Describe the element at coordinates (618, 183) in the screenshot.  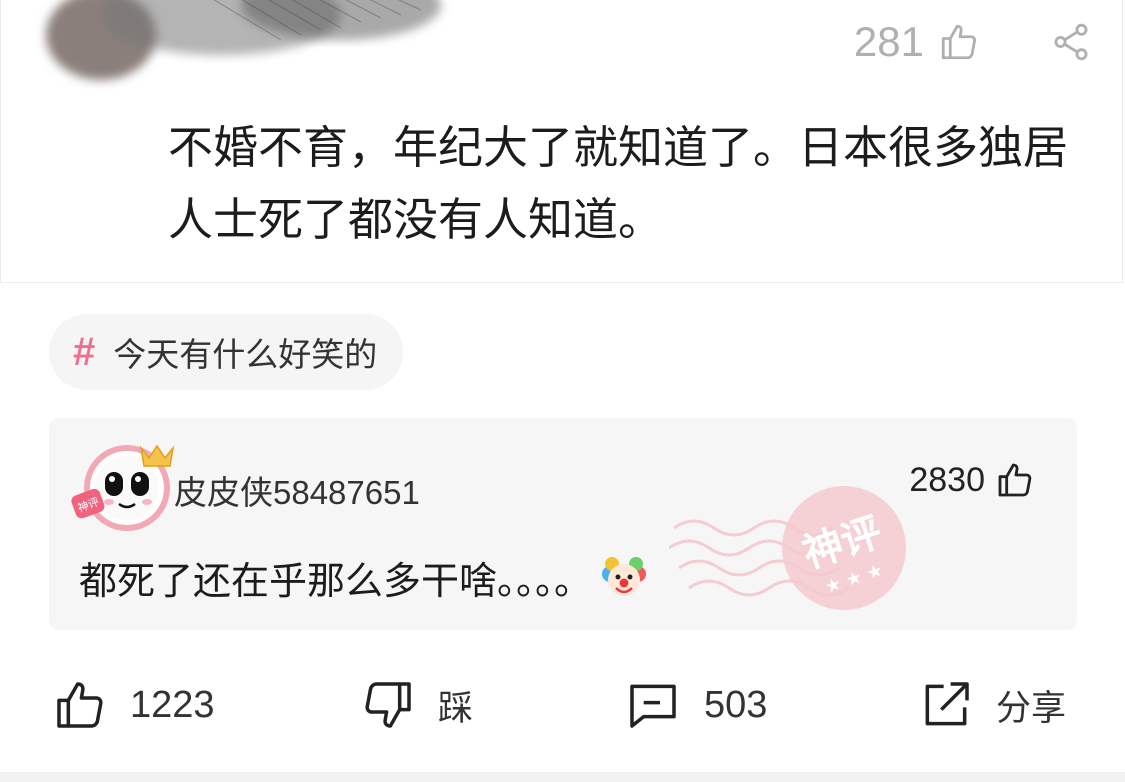
I see `post-text: 不婚不育，年纪大了就知道了。日本很多独居人士死了都没有人知道。` at that location.